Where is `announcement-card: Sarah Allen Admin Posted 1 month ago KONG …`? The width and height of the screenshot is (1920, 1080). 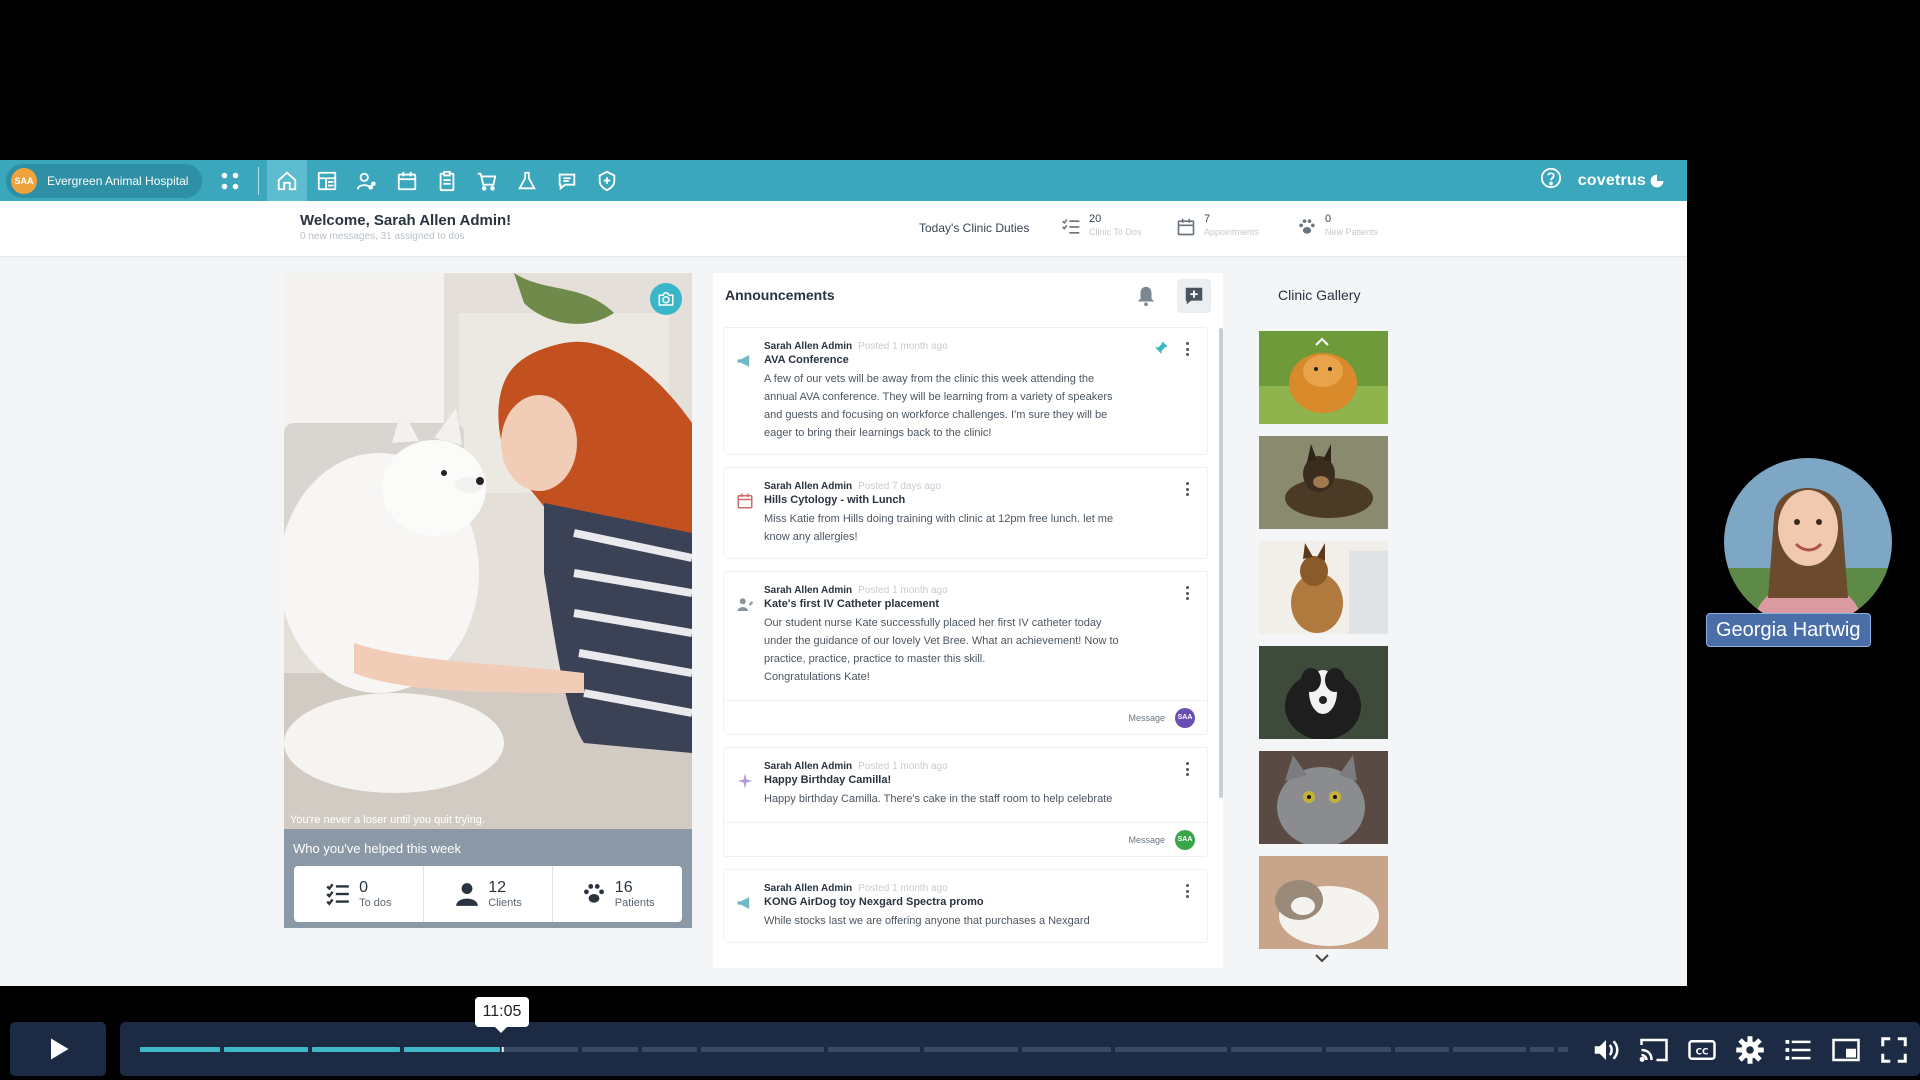
announcement-card: Sarah Allen Admin Posted 1 month ago KONG … is located at coordinates (965, 906).